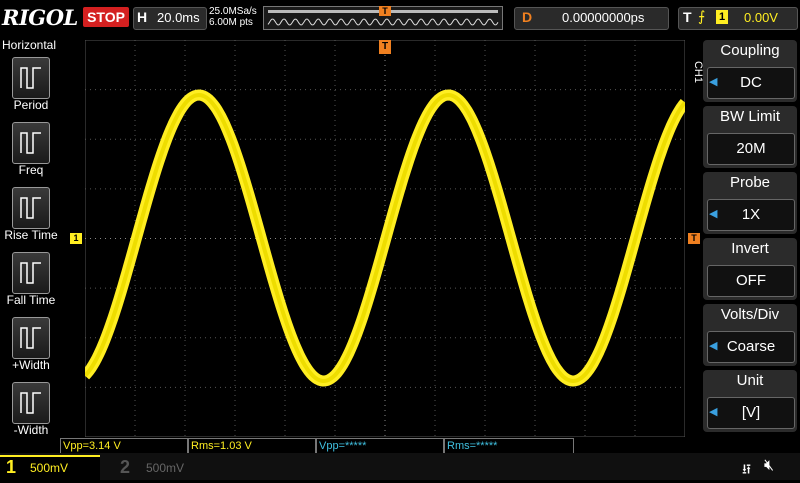 Image resolution: width=800 pixels, height=483 pixels. I want to click on sample-rate: 25.0MSa/s, so click(233, 11).